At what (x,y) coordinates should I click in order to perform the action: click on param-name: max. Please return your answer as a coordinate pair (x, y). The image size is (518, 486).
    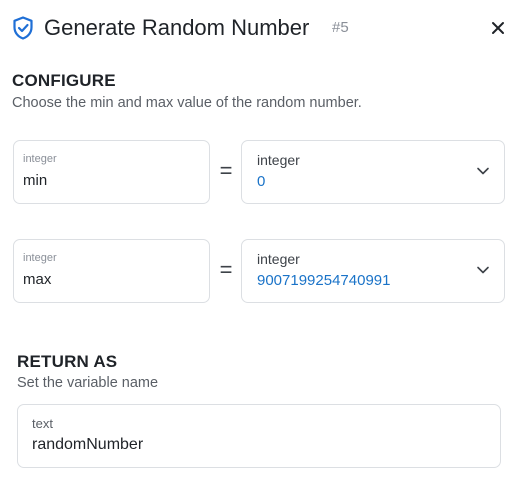
    Looking at the image, I should click on (37, 279).